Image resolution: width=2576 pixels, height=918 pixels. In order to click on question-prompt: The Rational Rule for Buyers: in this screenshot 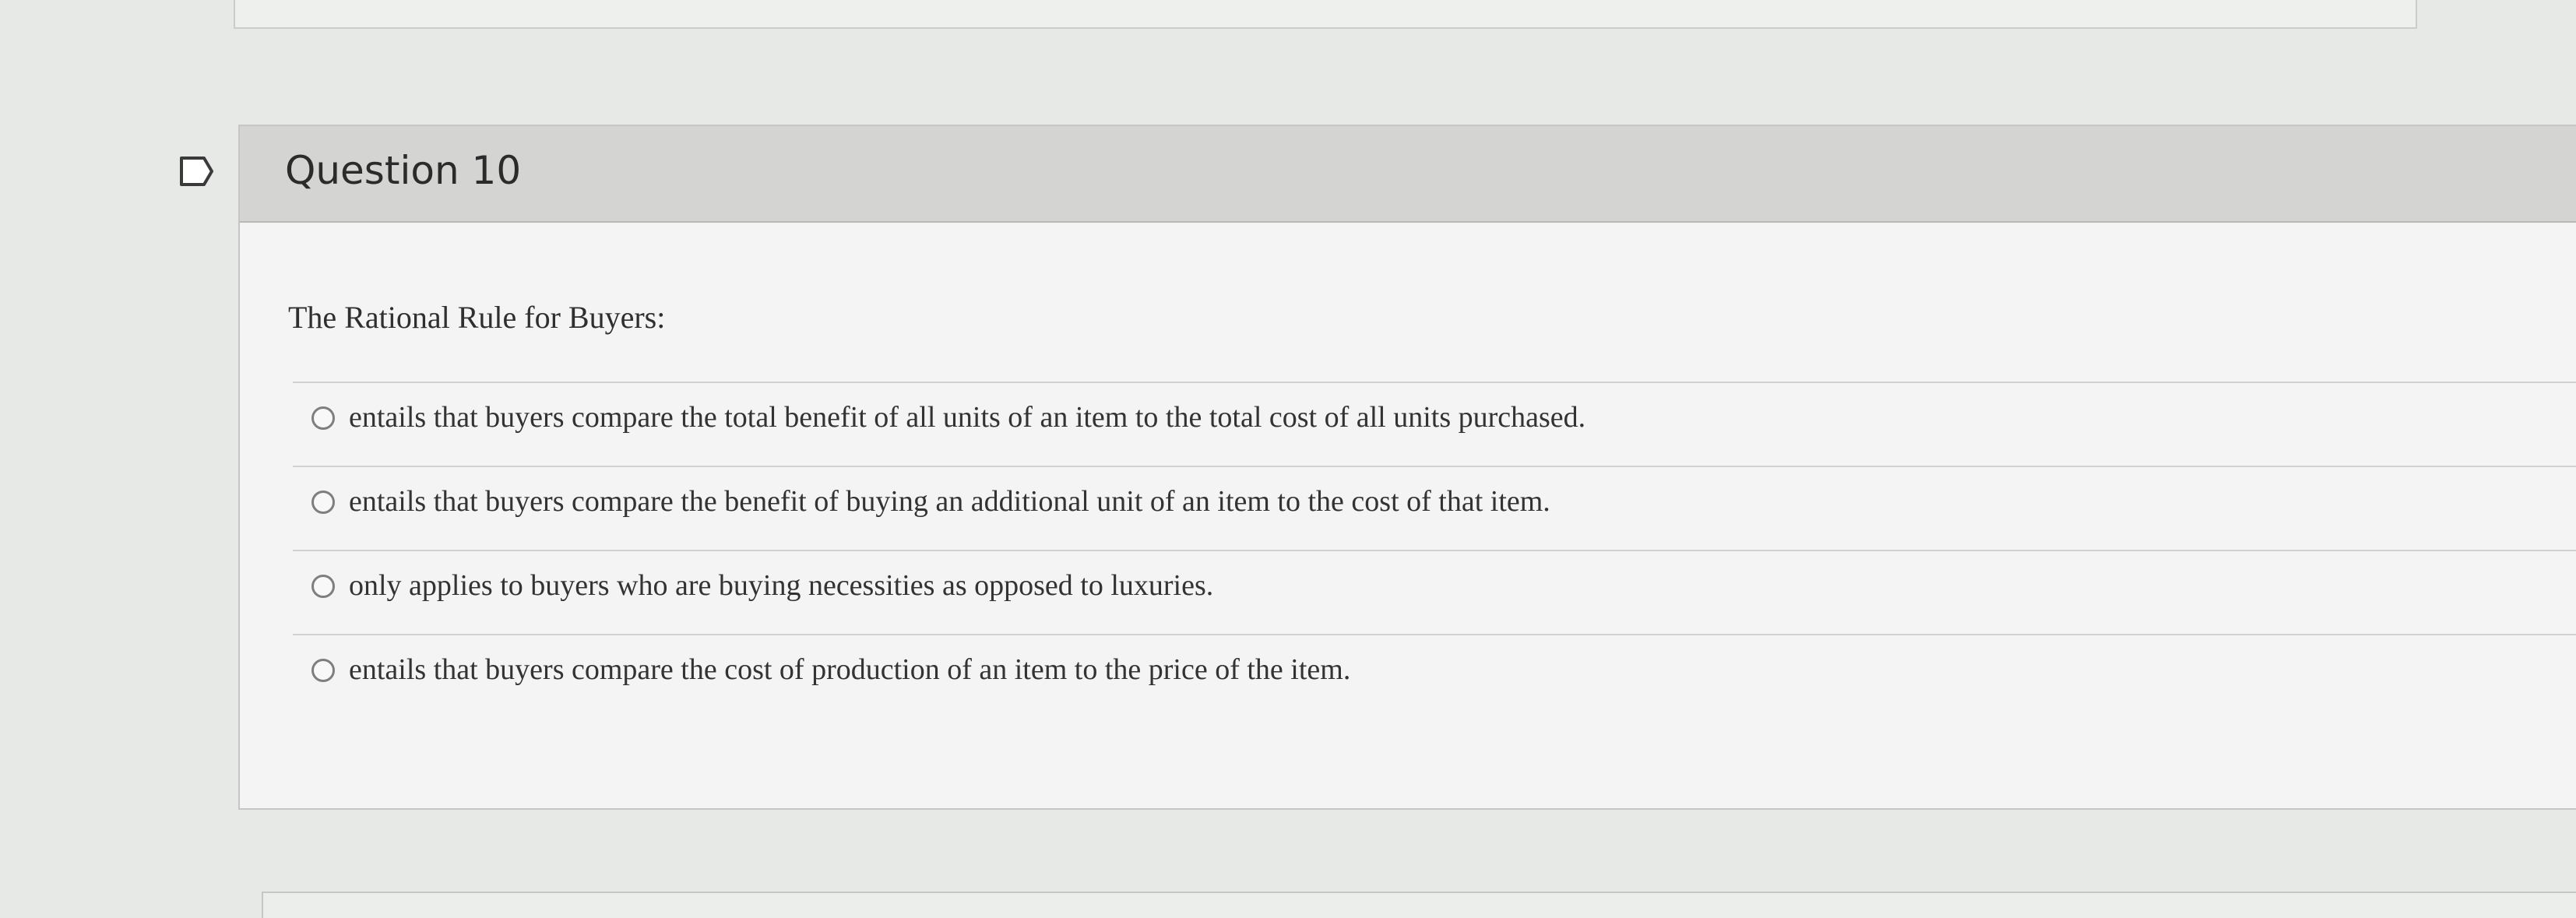, I will do `click(477, 317)`.